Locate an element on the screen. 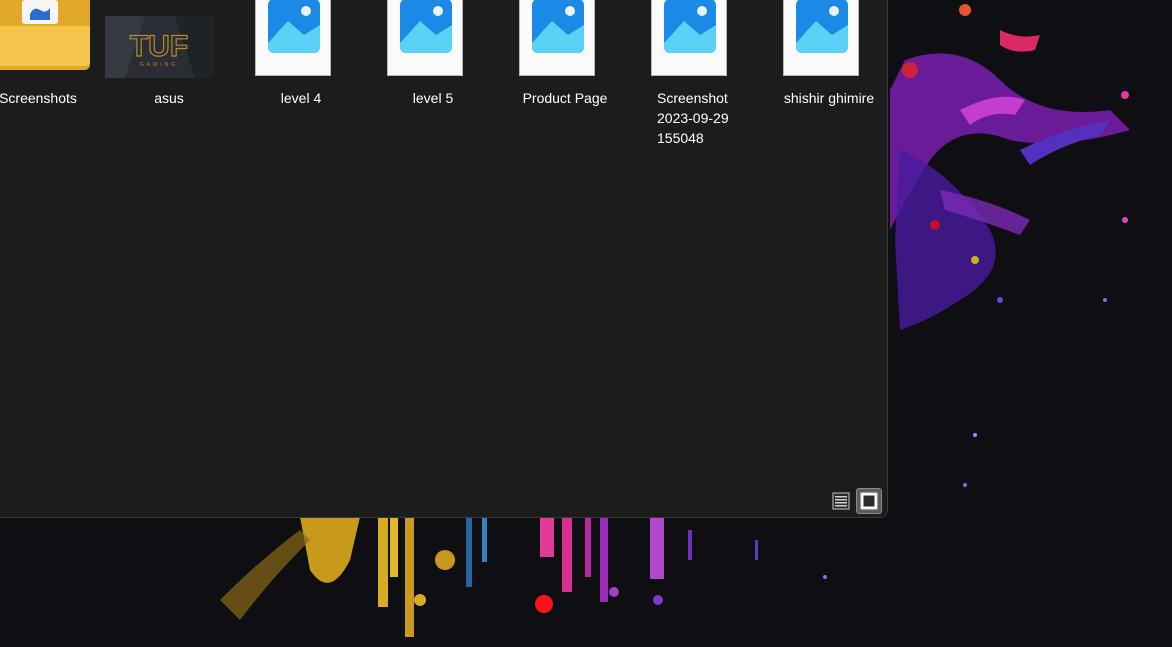 This screenshot has height=647, width=1172. item-label: Product Page is located at coordinates (565, 98).